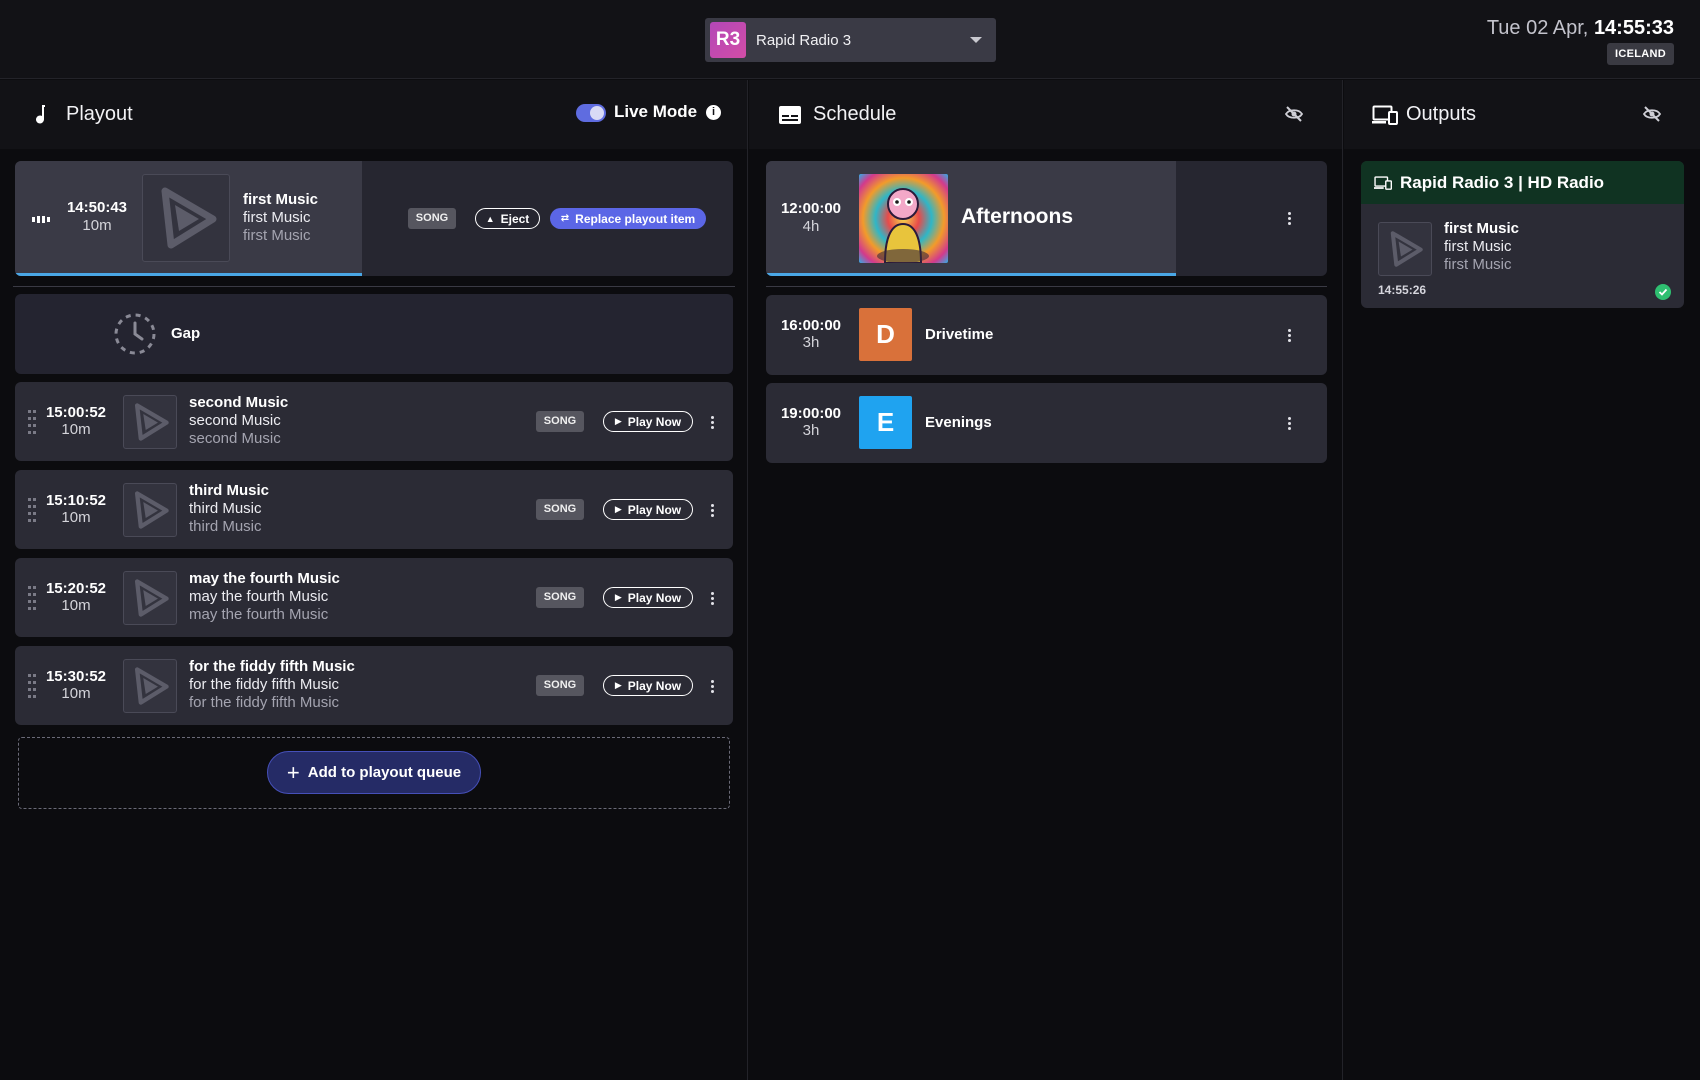 This screenshot has height=1080, width=1700. I want to click on clock-dashed-icon, so click(135, 334).